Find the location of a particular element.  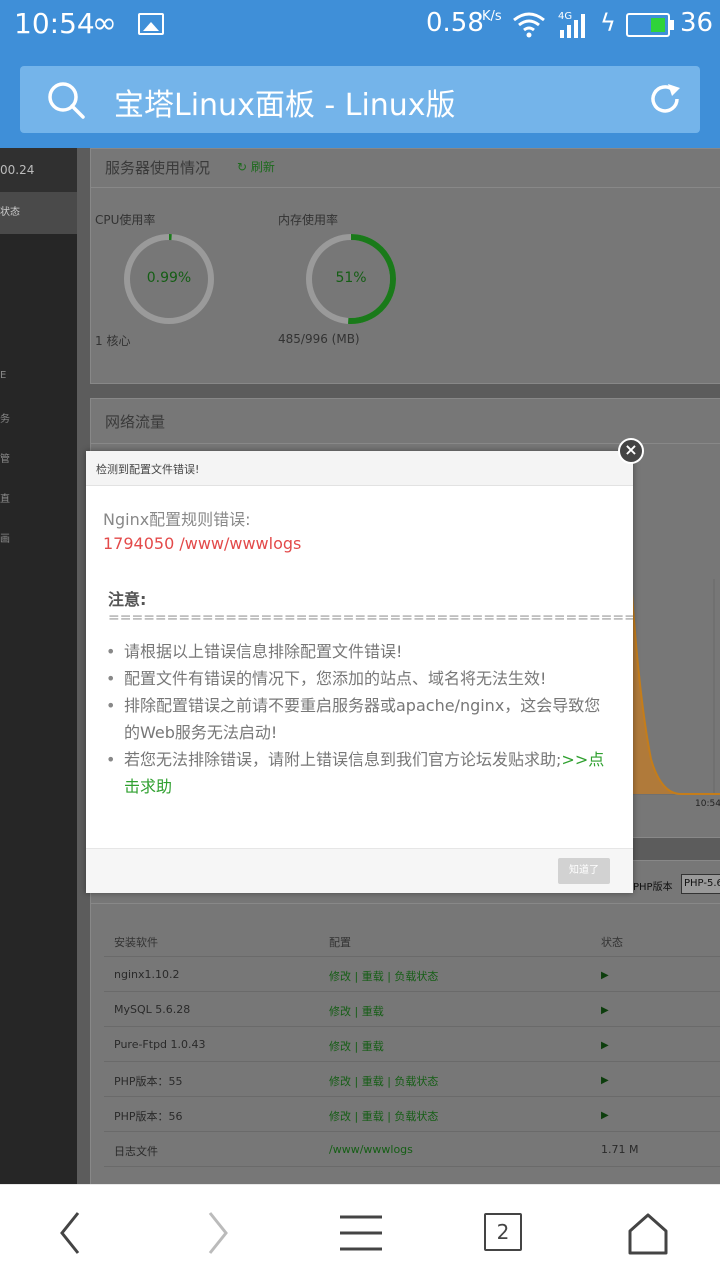

server-usage-title: 服务器使用情况 is located at coordinates (158, 168).